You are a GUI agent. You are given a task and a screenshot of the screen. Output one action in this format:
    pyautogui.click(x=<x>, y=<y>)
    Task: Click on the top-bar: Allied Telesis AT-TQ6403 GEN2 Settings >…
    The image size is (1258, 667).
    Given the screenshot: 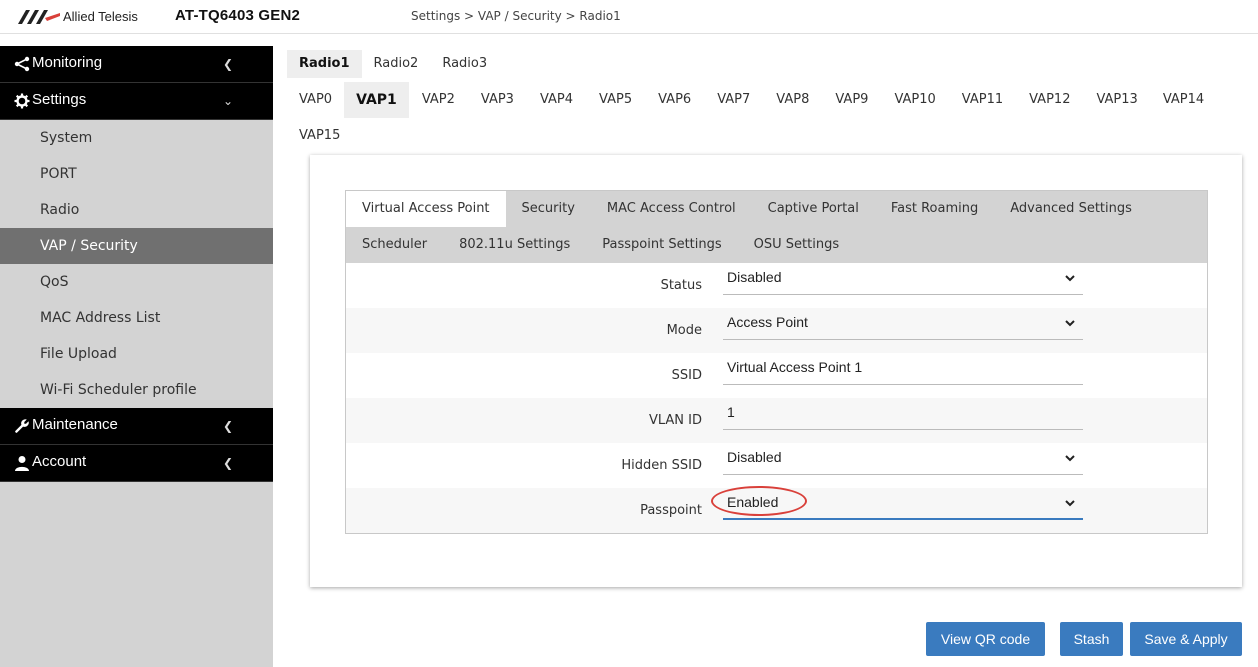 What is the action you would take?
    pyautogui.click(x=629, y=17)
    